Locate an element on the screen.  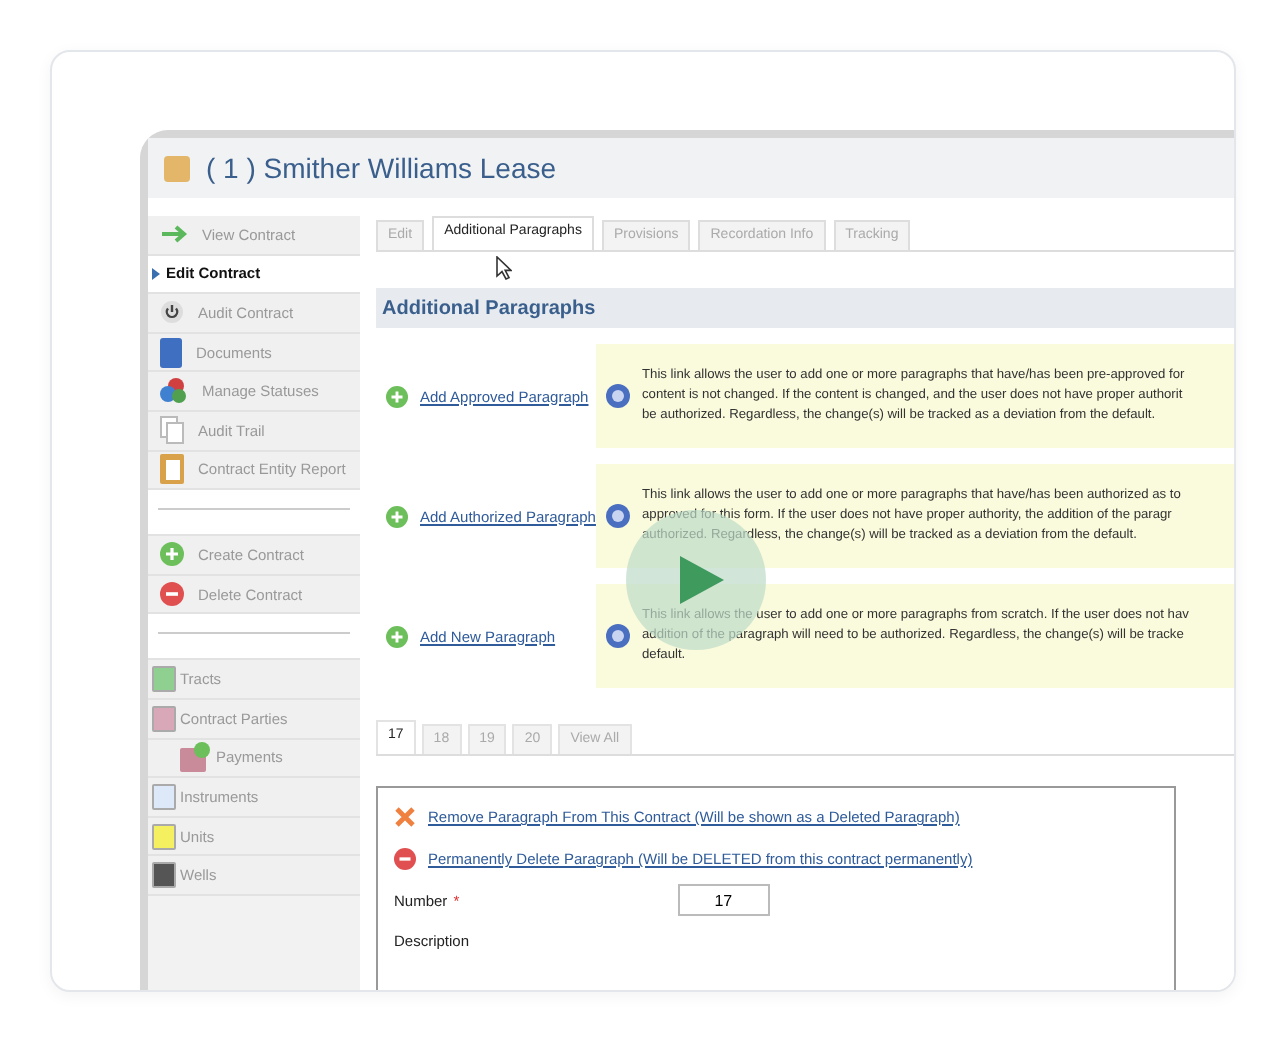
number-field: 17 is located at coordinates (723, 900).